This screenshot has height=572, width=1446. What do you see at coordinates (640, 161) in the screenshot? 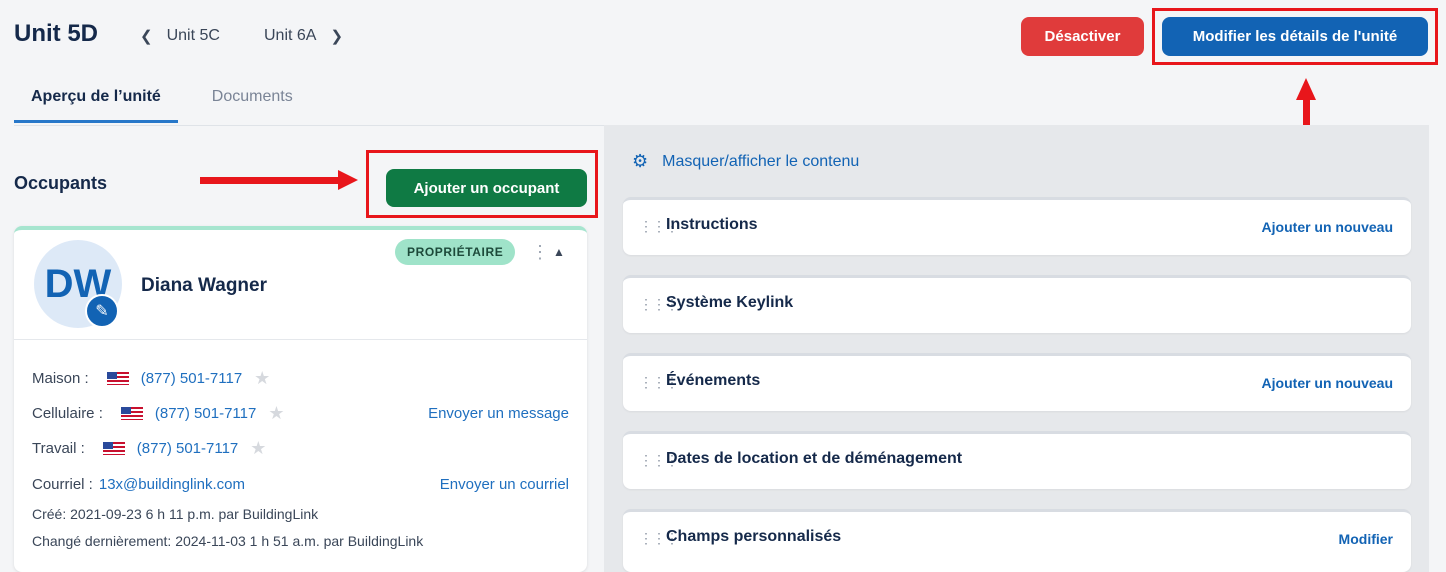
I see `gear-icon: ⚙` at bounding box center [640, 161].